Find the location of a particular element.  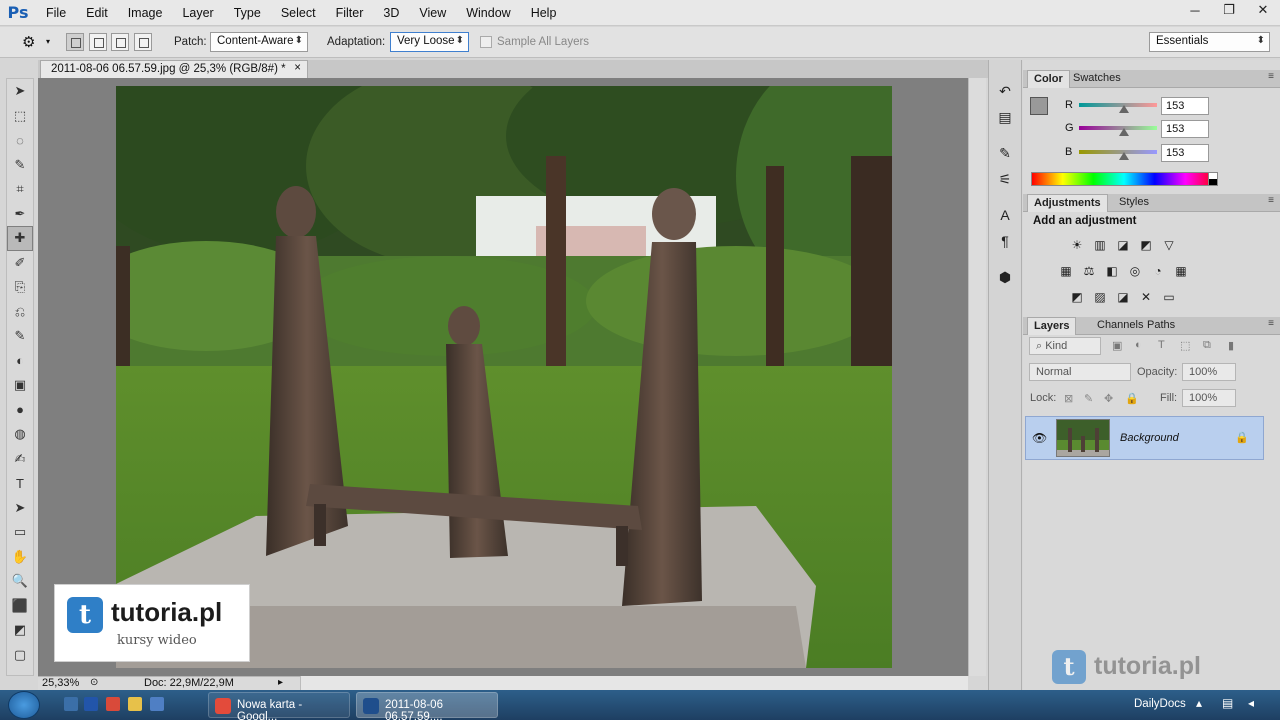

add-selection-mode-button is located at coordinates (98, 42).